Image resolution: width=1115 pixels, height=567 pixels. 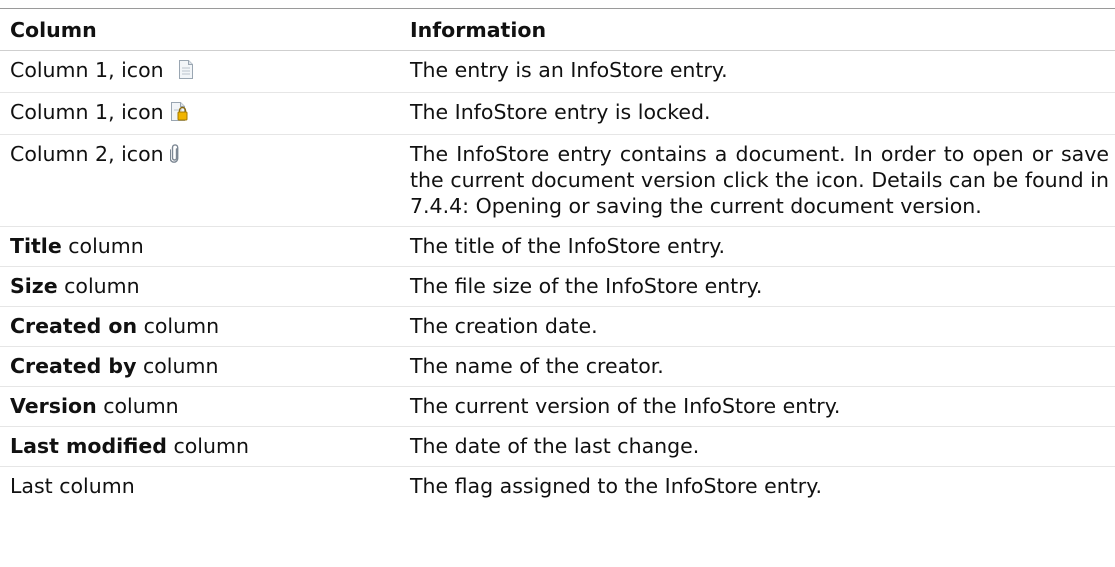 I want to click on information-cell: The entry is an InfoStore entry., so click(x=757, y=71).